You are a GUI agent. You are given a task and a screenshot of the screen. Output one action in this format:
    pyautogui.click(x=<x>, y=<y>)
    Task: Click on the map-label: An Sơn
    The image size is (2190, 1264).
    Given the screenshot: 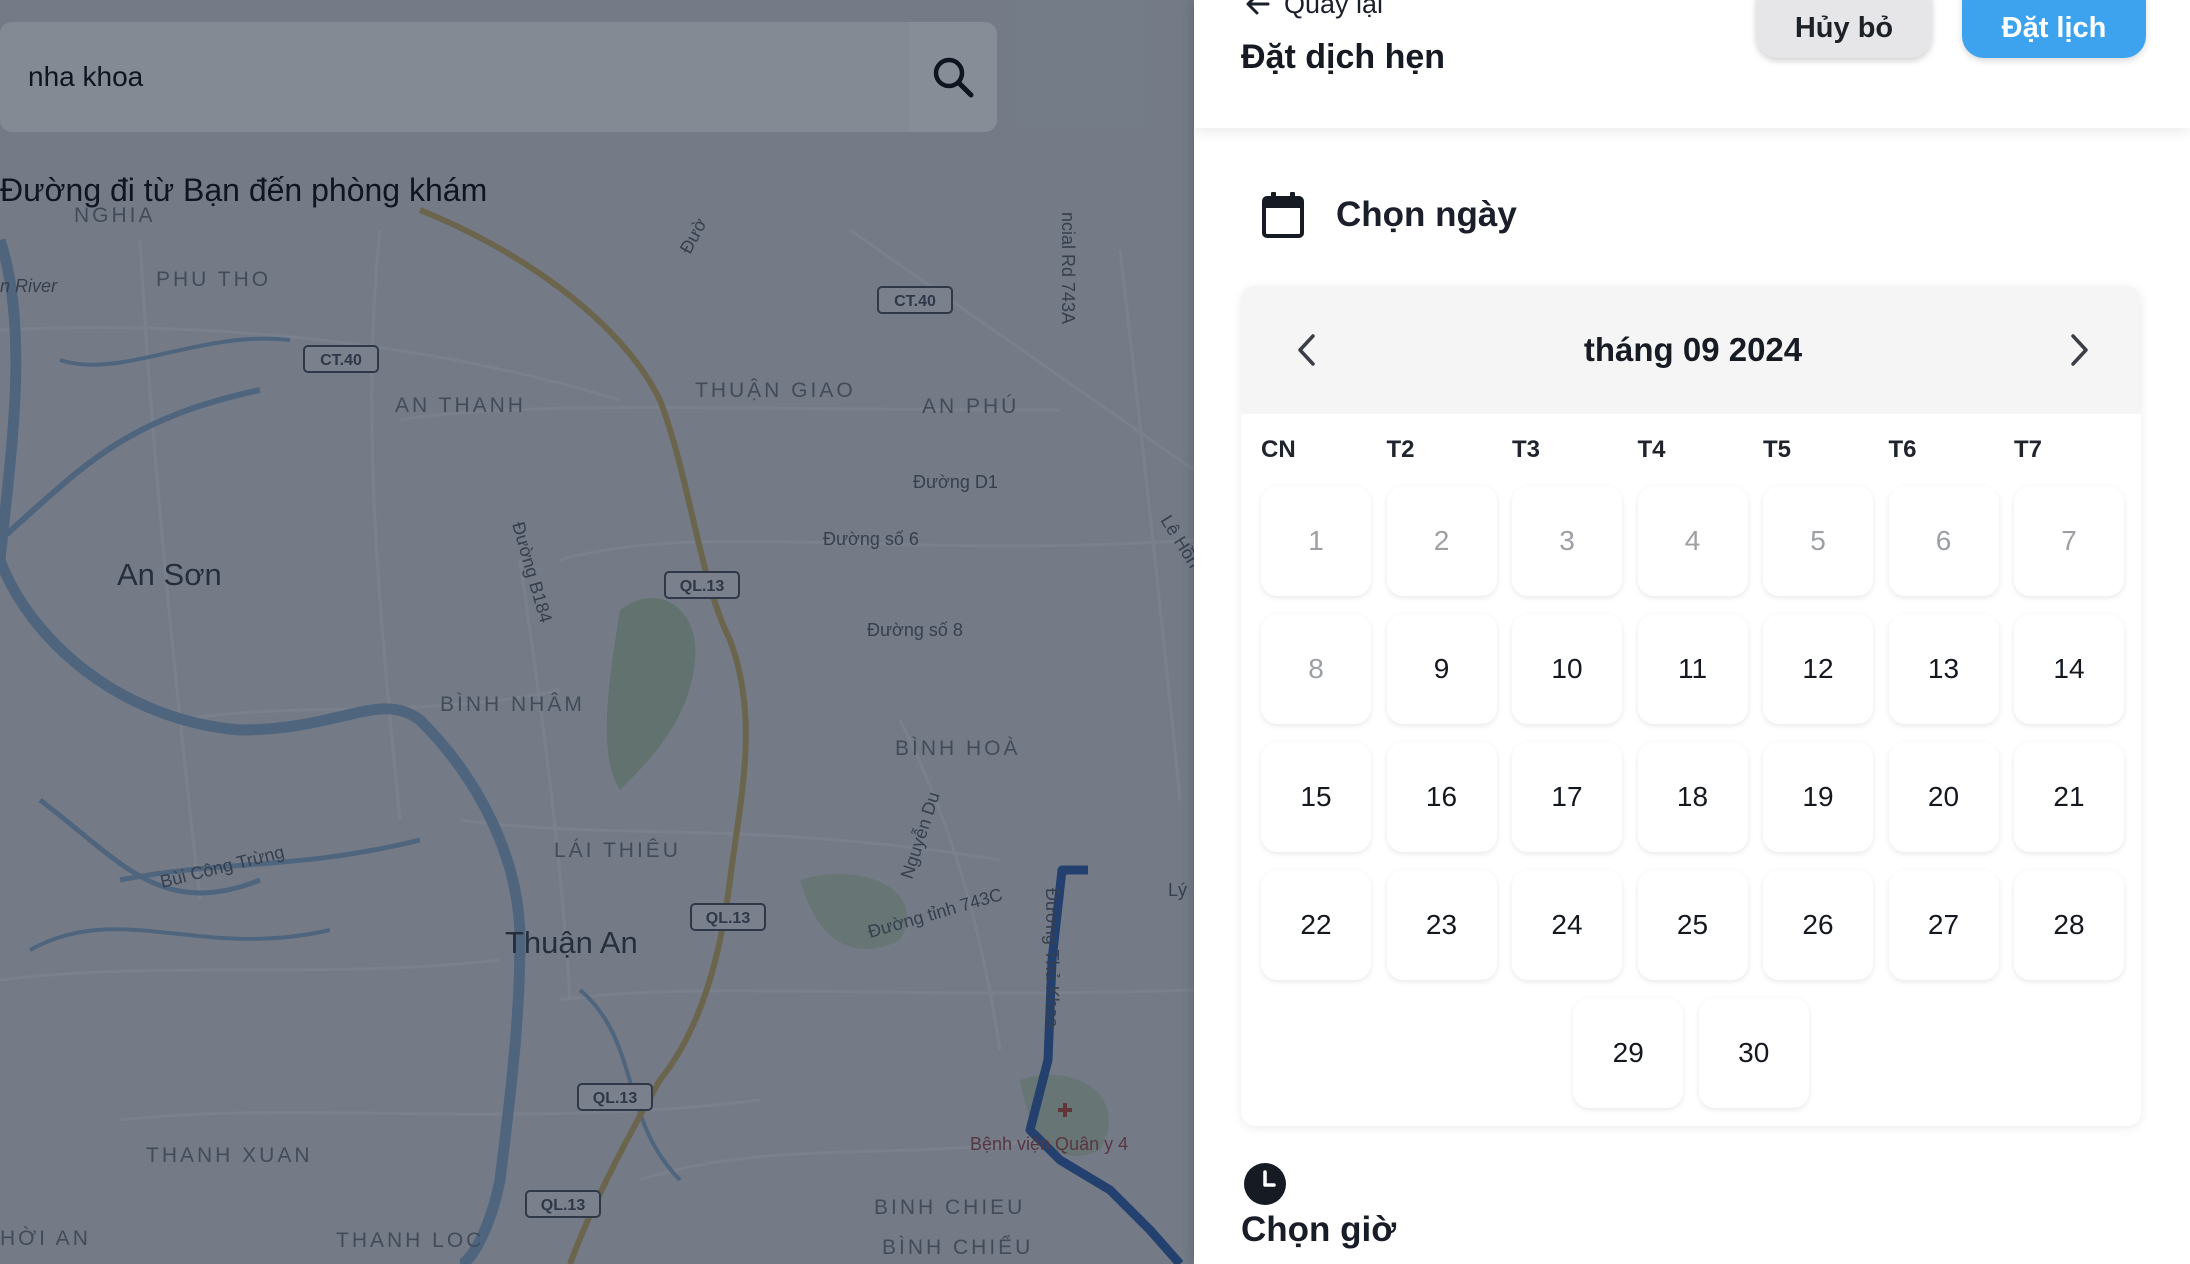 What is the action you would take?
    pyautogui.click(x=169, y=574)
    